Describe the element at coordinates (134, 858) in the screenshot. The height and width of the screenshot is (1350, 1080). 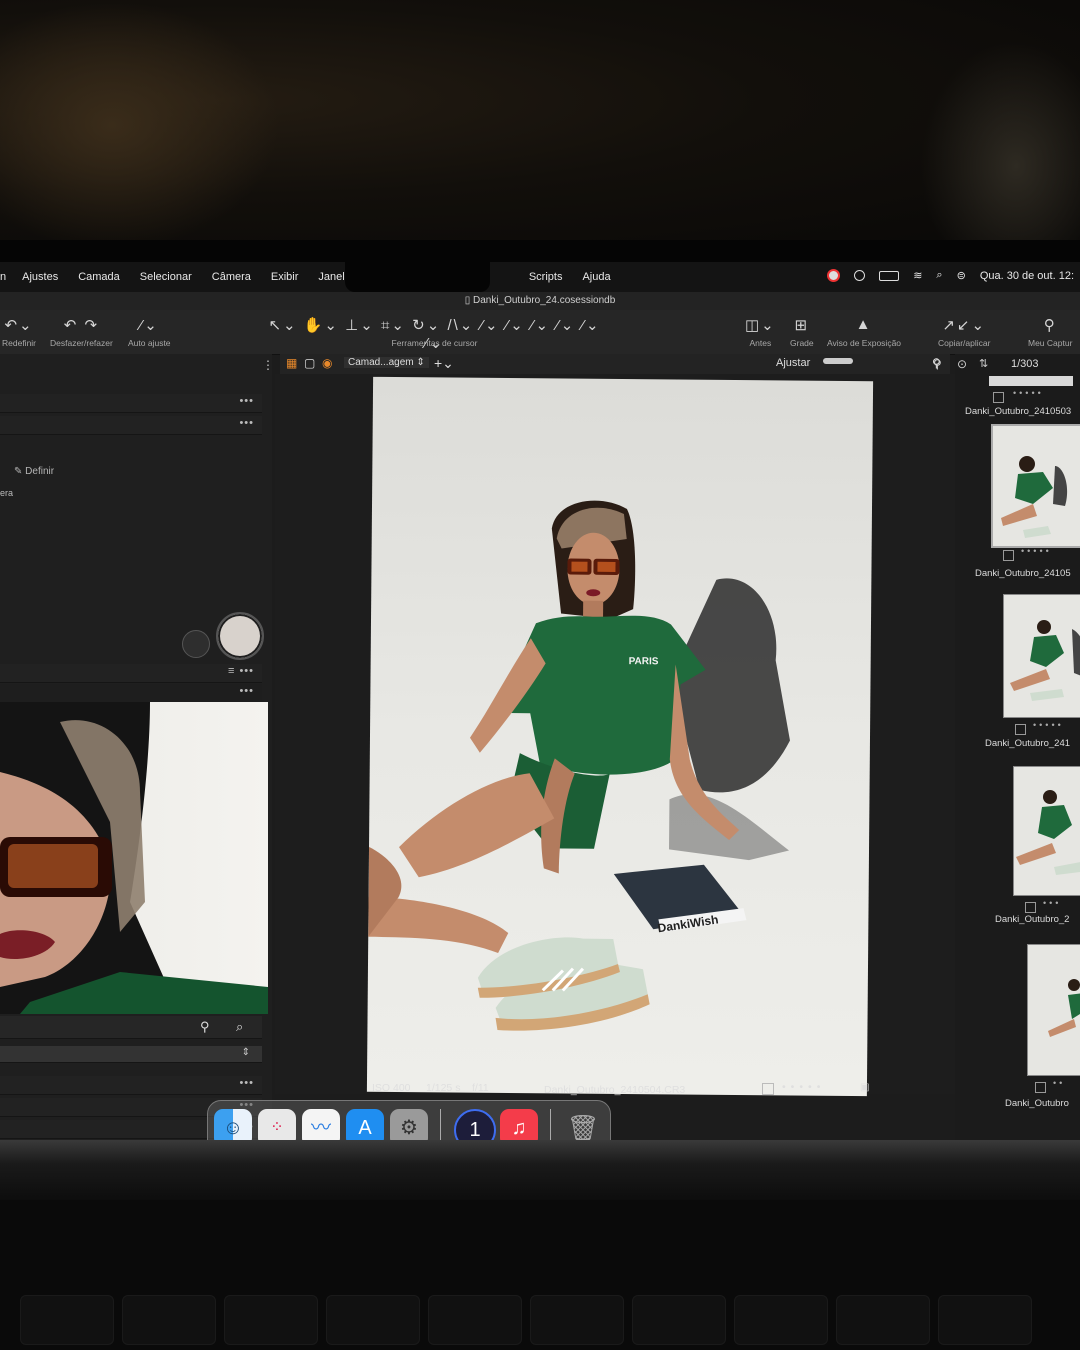
I see `focus-preview-image` at that location.